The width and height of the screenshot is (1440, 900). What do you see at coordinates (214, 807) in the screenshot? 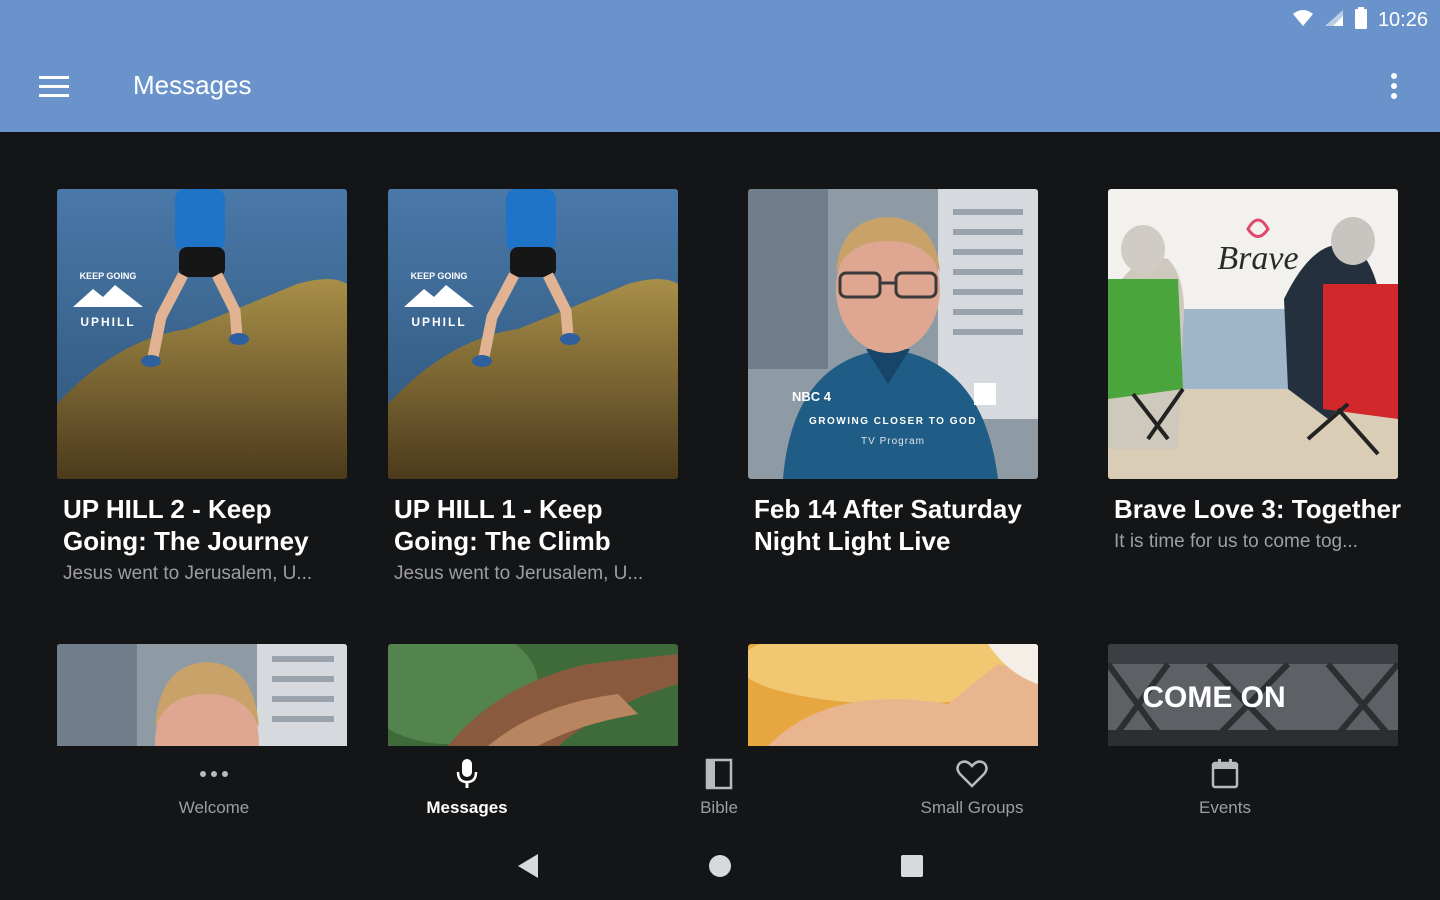
I see `nav-label: Welcome` at bounding box center [214, 807].